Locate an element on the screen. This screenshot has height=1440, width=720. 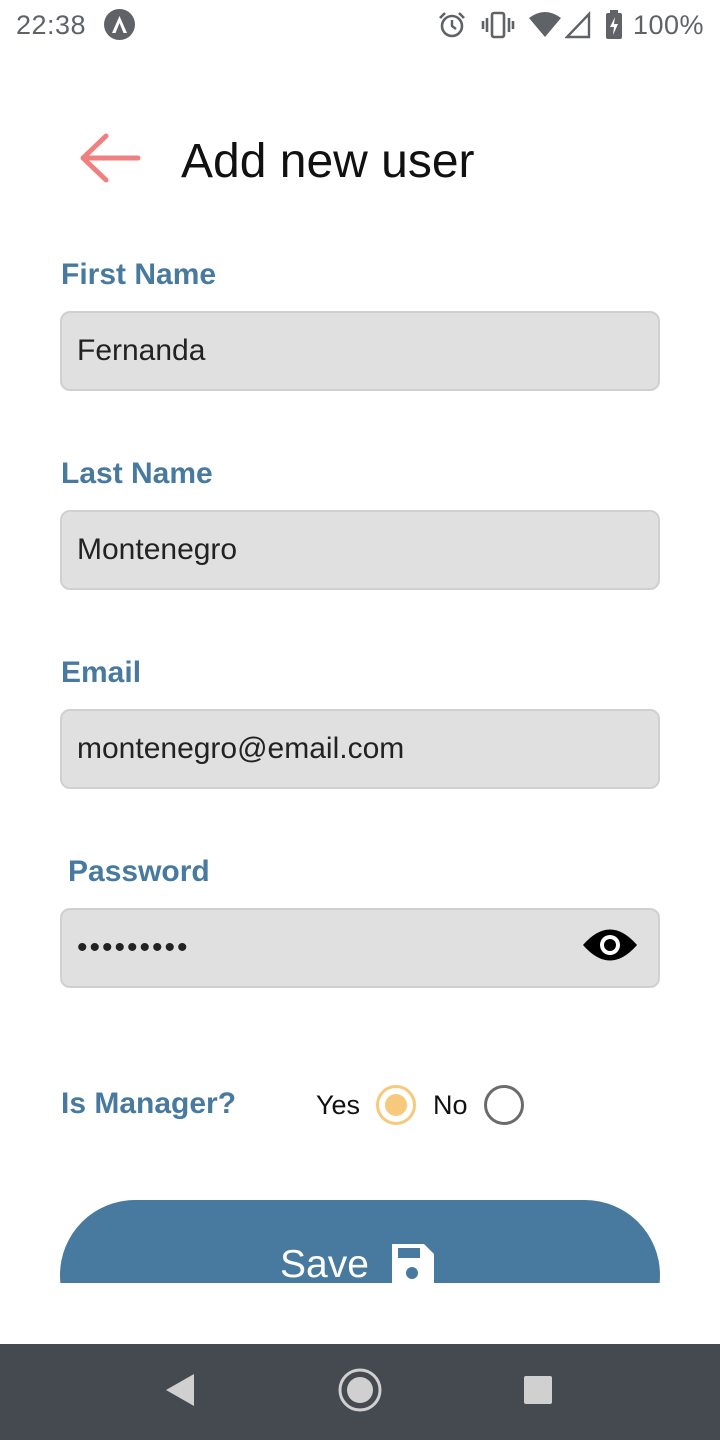
back-button is located at coordinates (110, 160).